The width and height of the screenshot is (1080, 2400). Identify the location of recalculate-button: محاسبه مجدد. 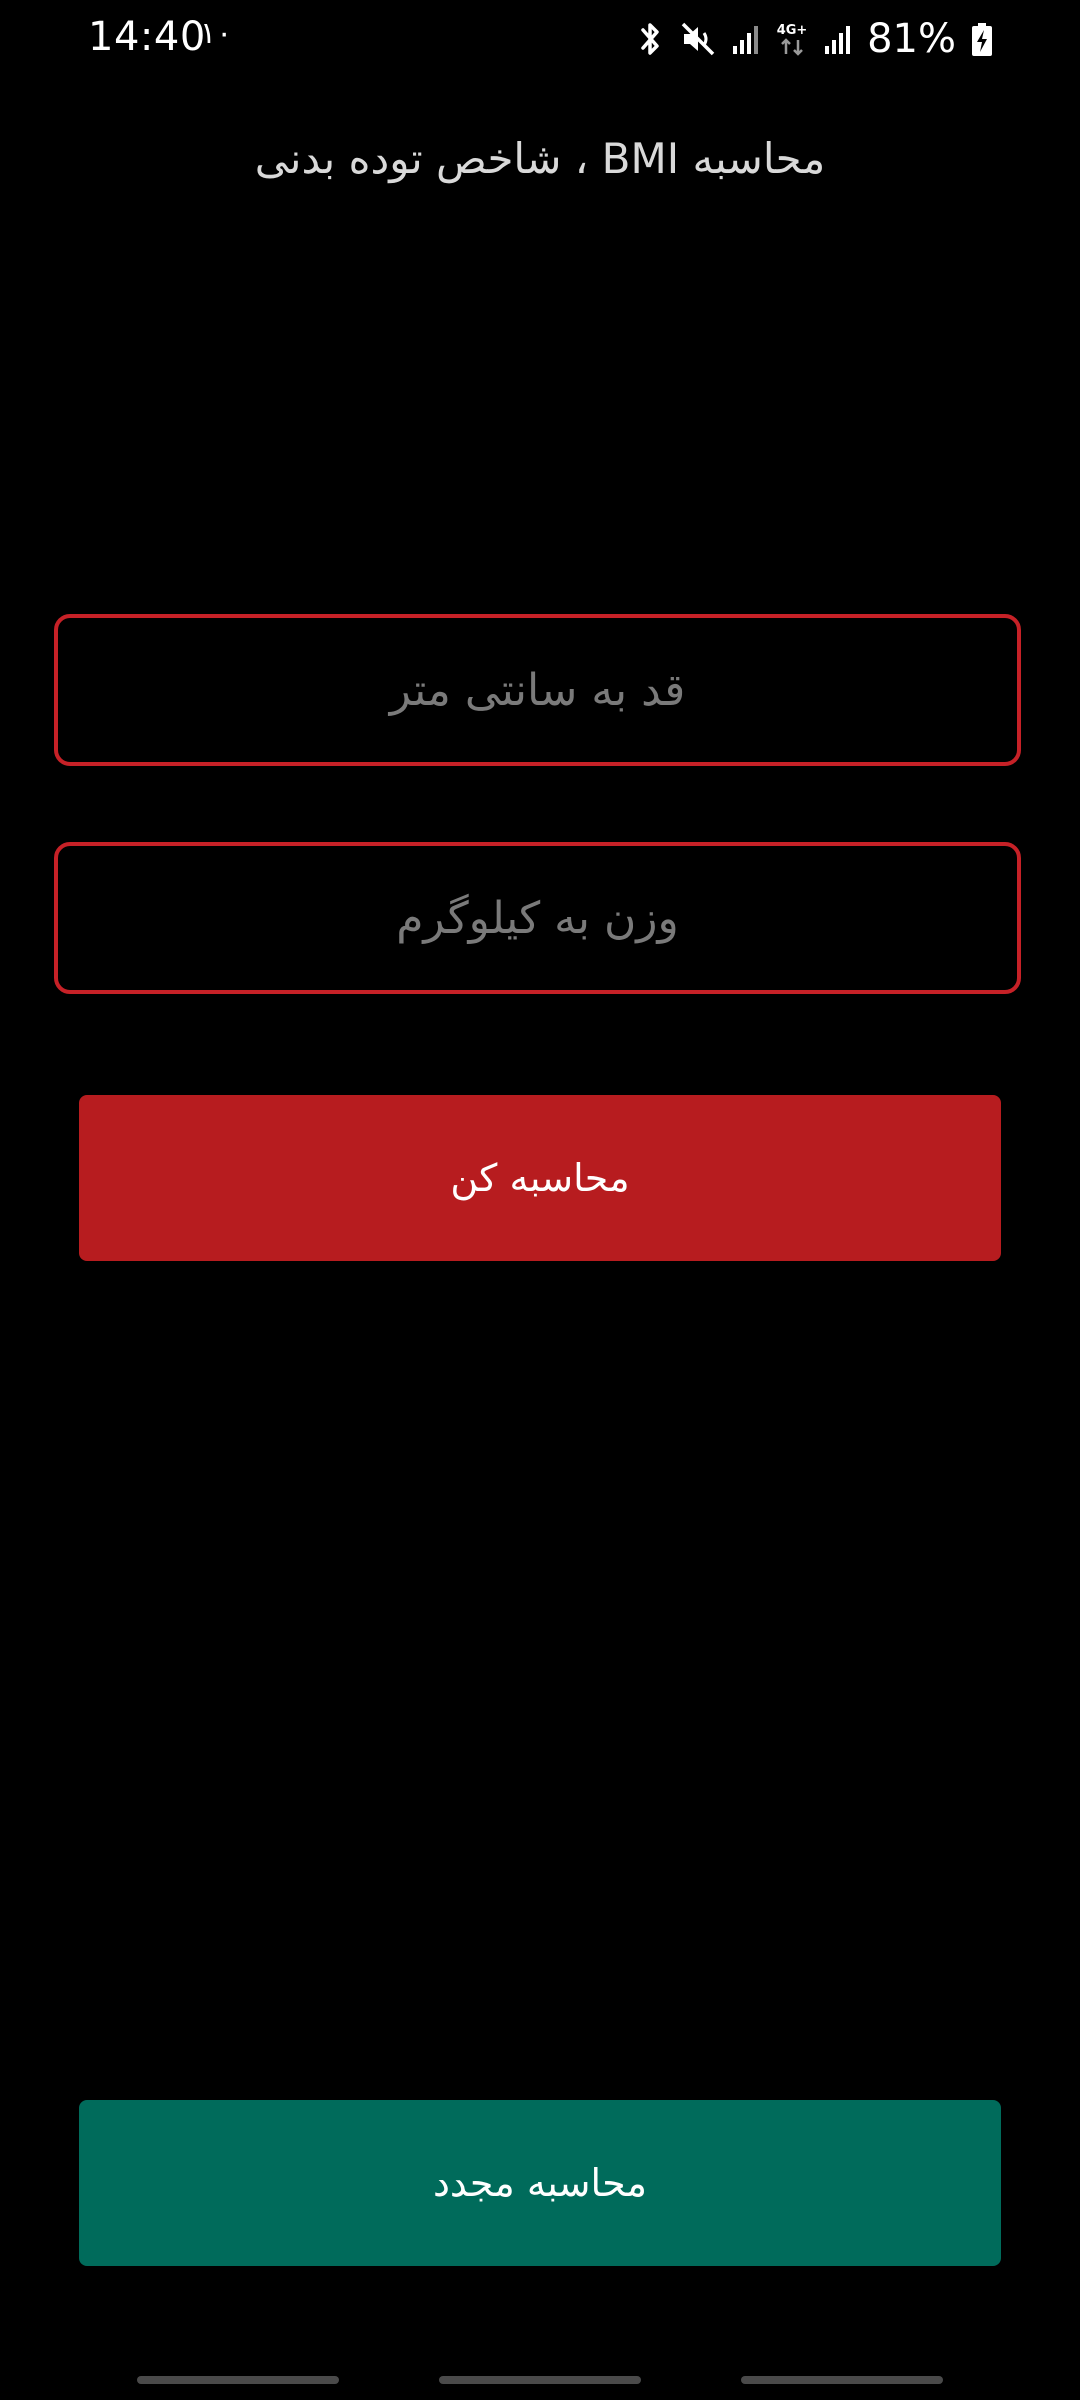
(540, 2183).